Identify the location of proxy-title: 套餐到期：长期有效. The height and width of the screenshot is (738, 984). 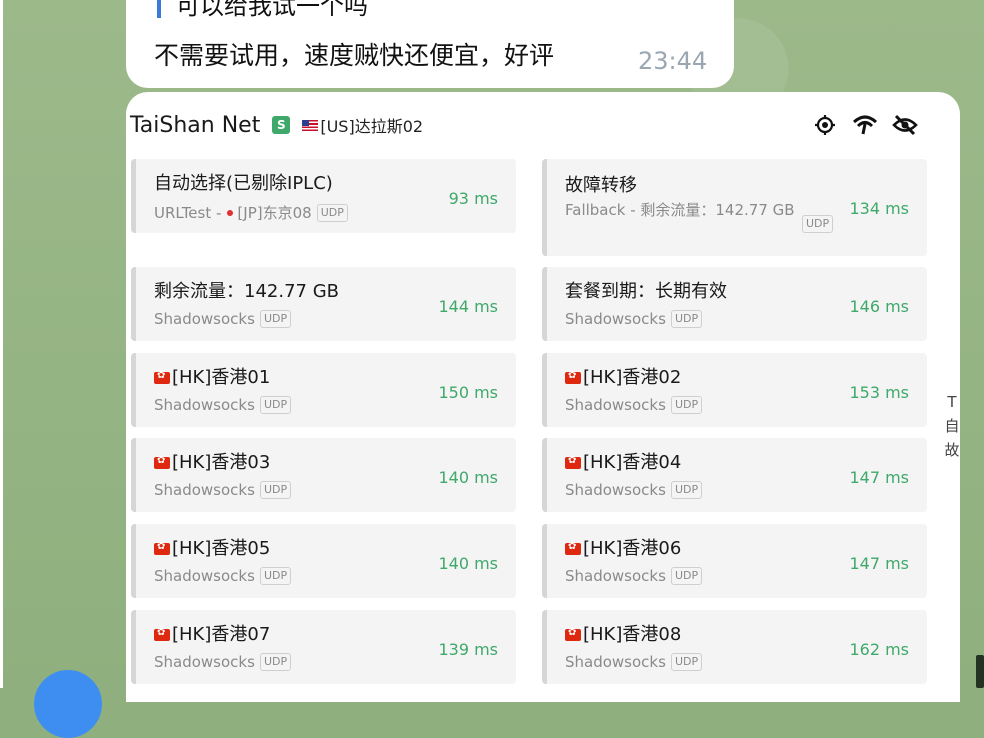
(646, 291).